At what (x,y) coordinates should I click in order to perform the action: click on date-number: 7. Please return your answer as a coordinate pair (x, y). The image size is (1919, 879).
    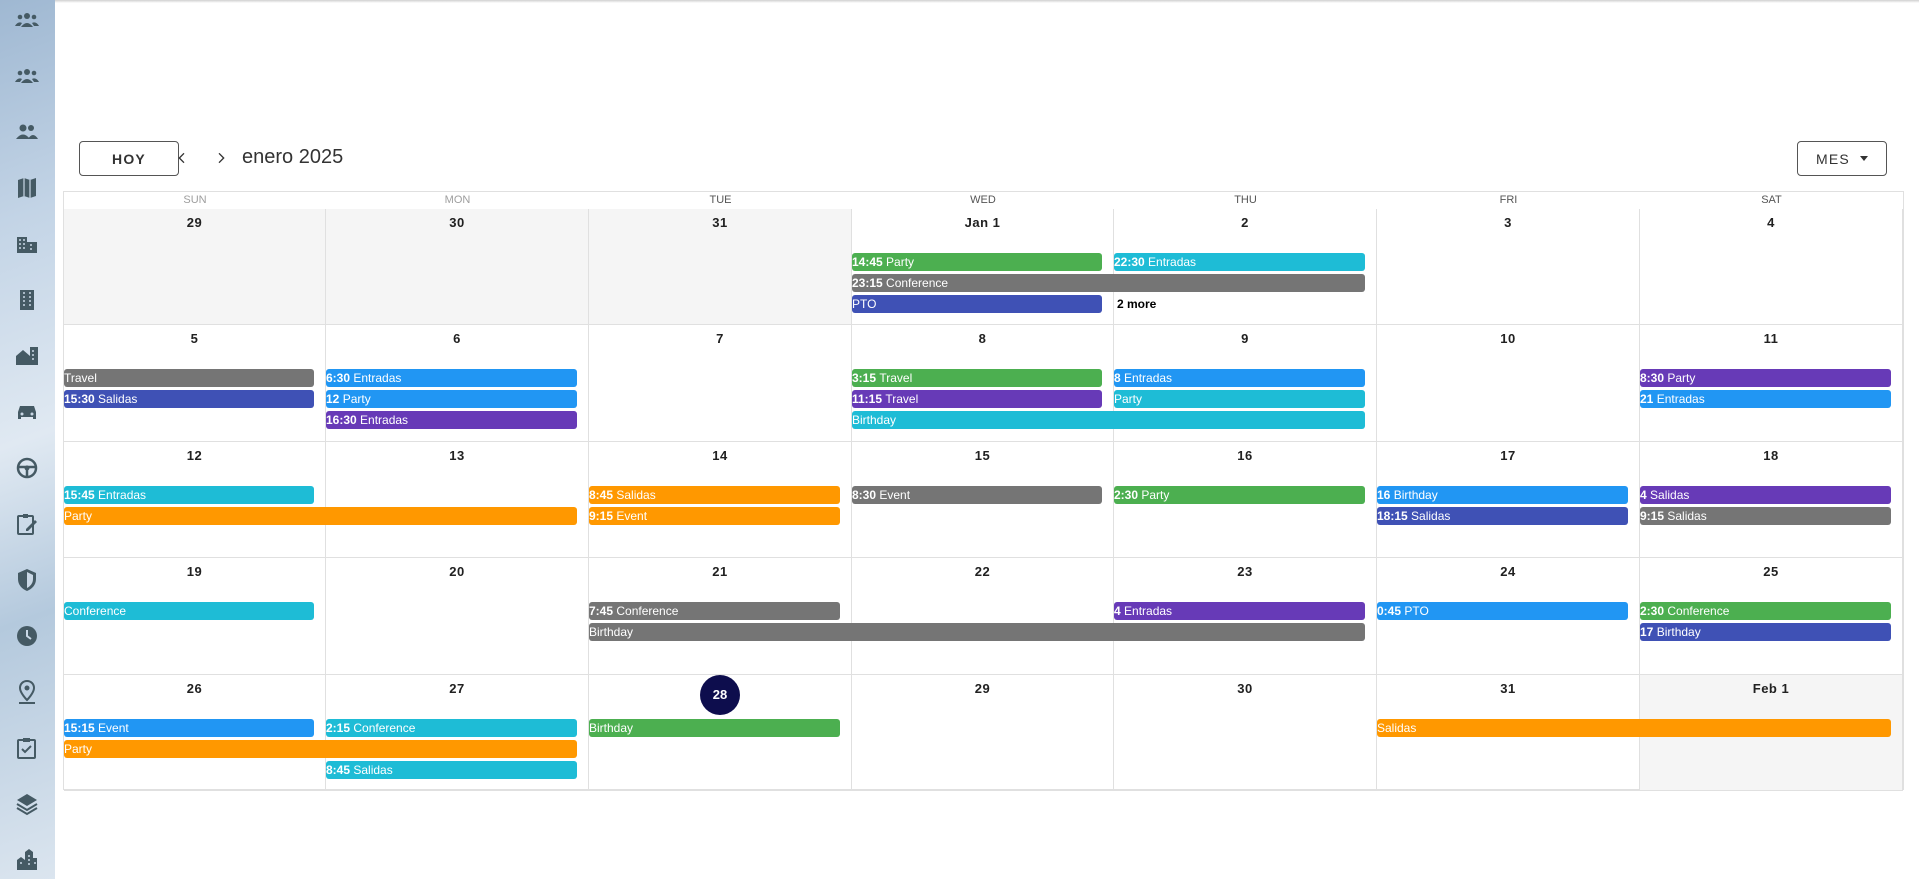
    Looking at the image, I should click on (720, 338).